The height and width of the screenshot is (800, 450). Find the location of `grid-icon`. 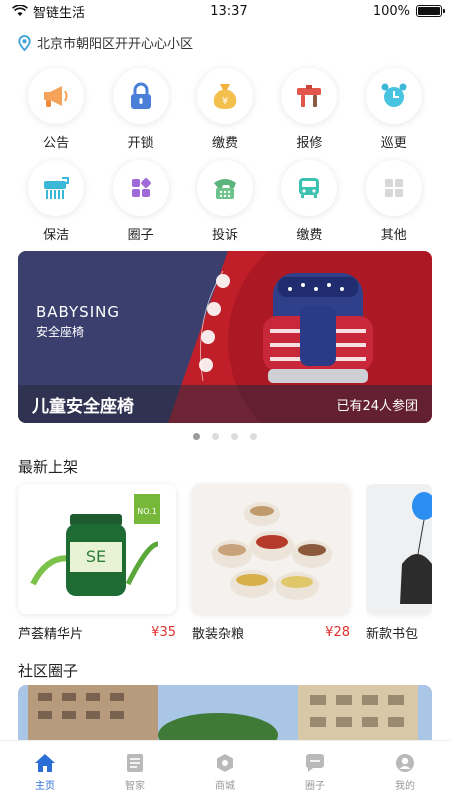

grid-icon is located at coordinates (393, 188).